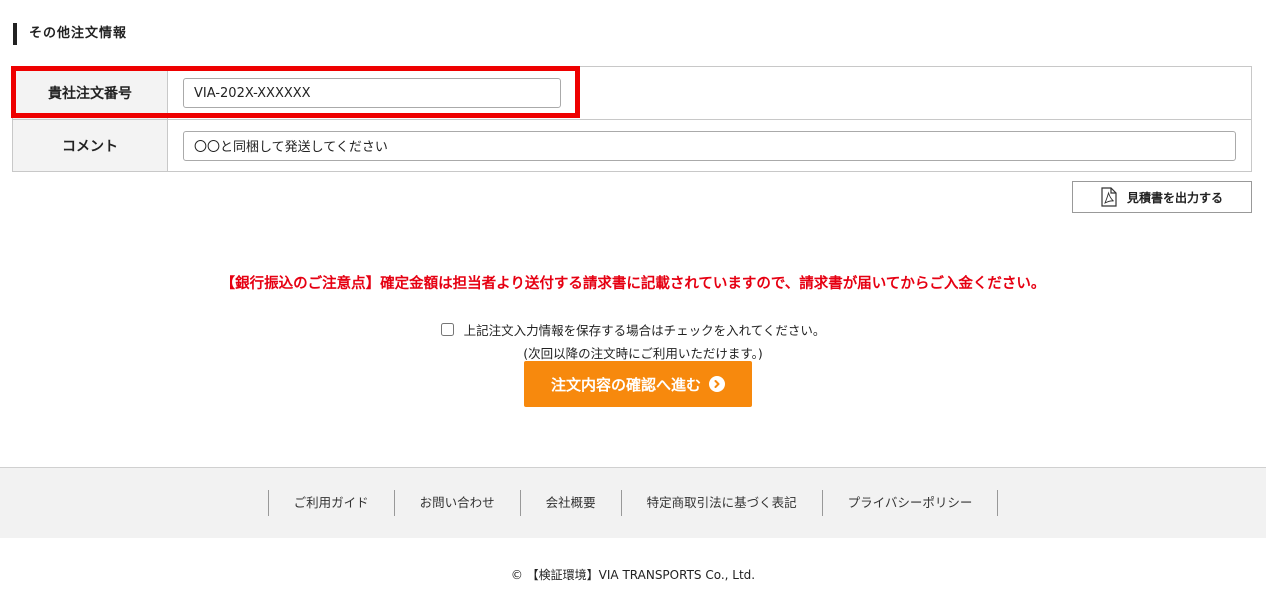  I want to click on arrow-right-circle-icon, so click(717, 384).